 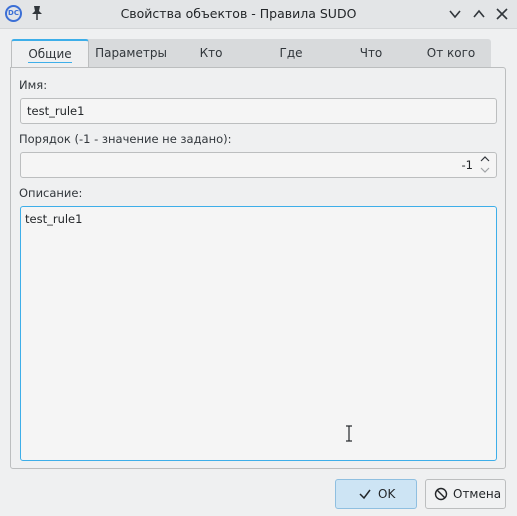 I want to click on cancel-label: Отмена, so click(x=477, y=494).